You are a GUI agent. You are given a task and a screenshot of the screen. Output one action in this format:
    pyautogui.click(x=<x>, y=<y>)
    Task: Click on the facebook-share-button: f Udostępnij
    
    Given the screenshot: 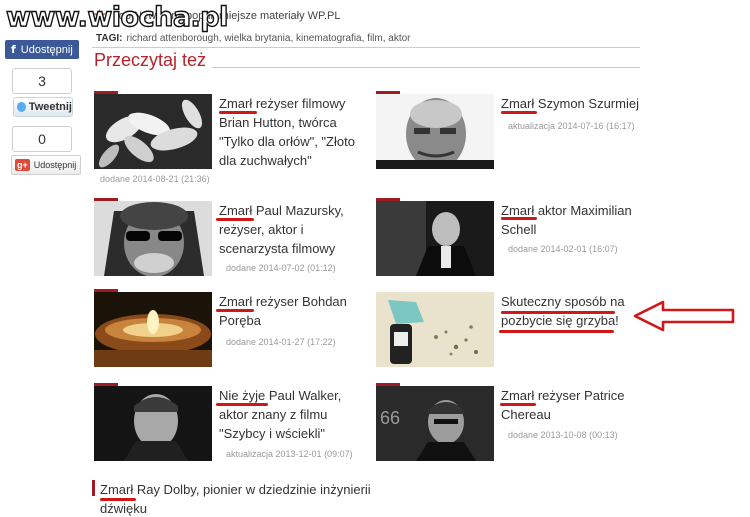 What is the action you would take?
    pyautogui.click(x=42, y=49)
    